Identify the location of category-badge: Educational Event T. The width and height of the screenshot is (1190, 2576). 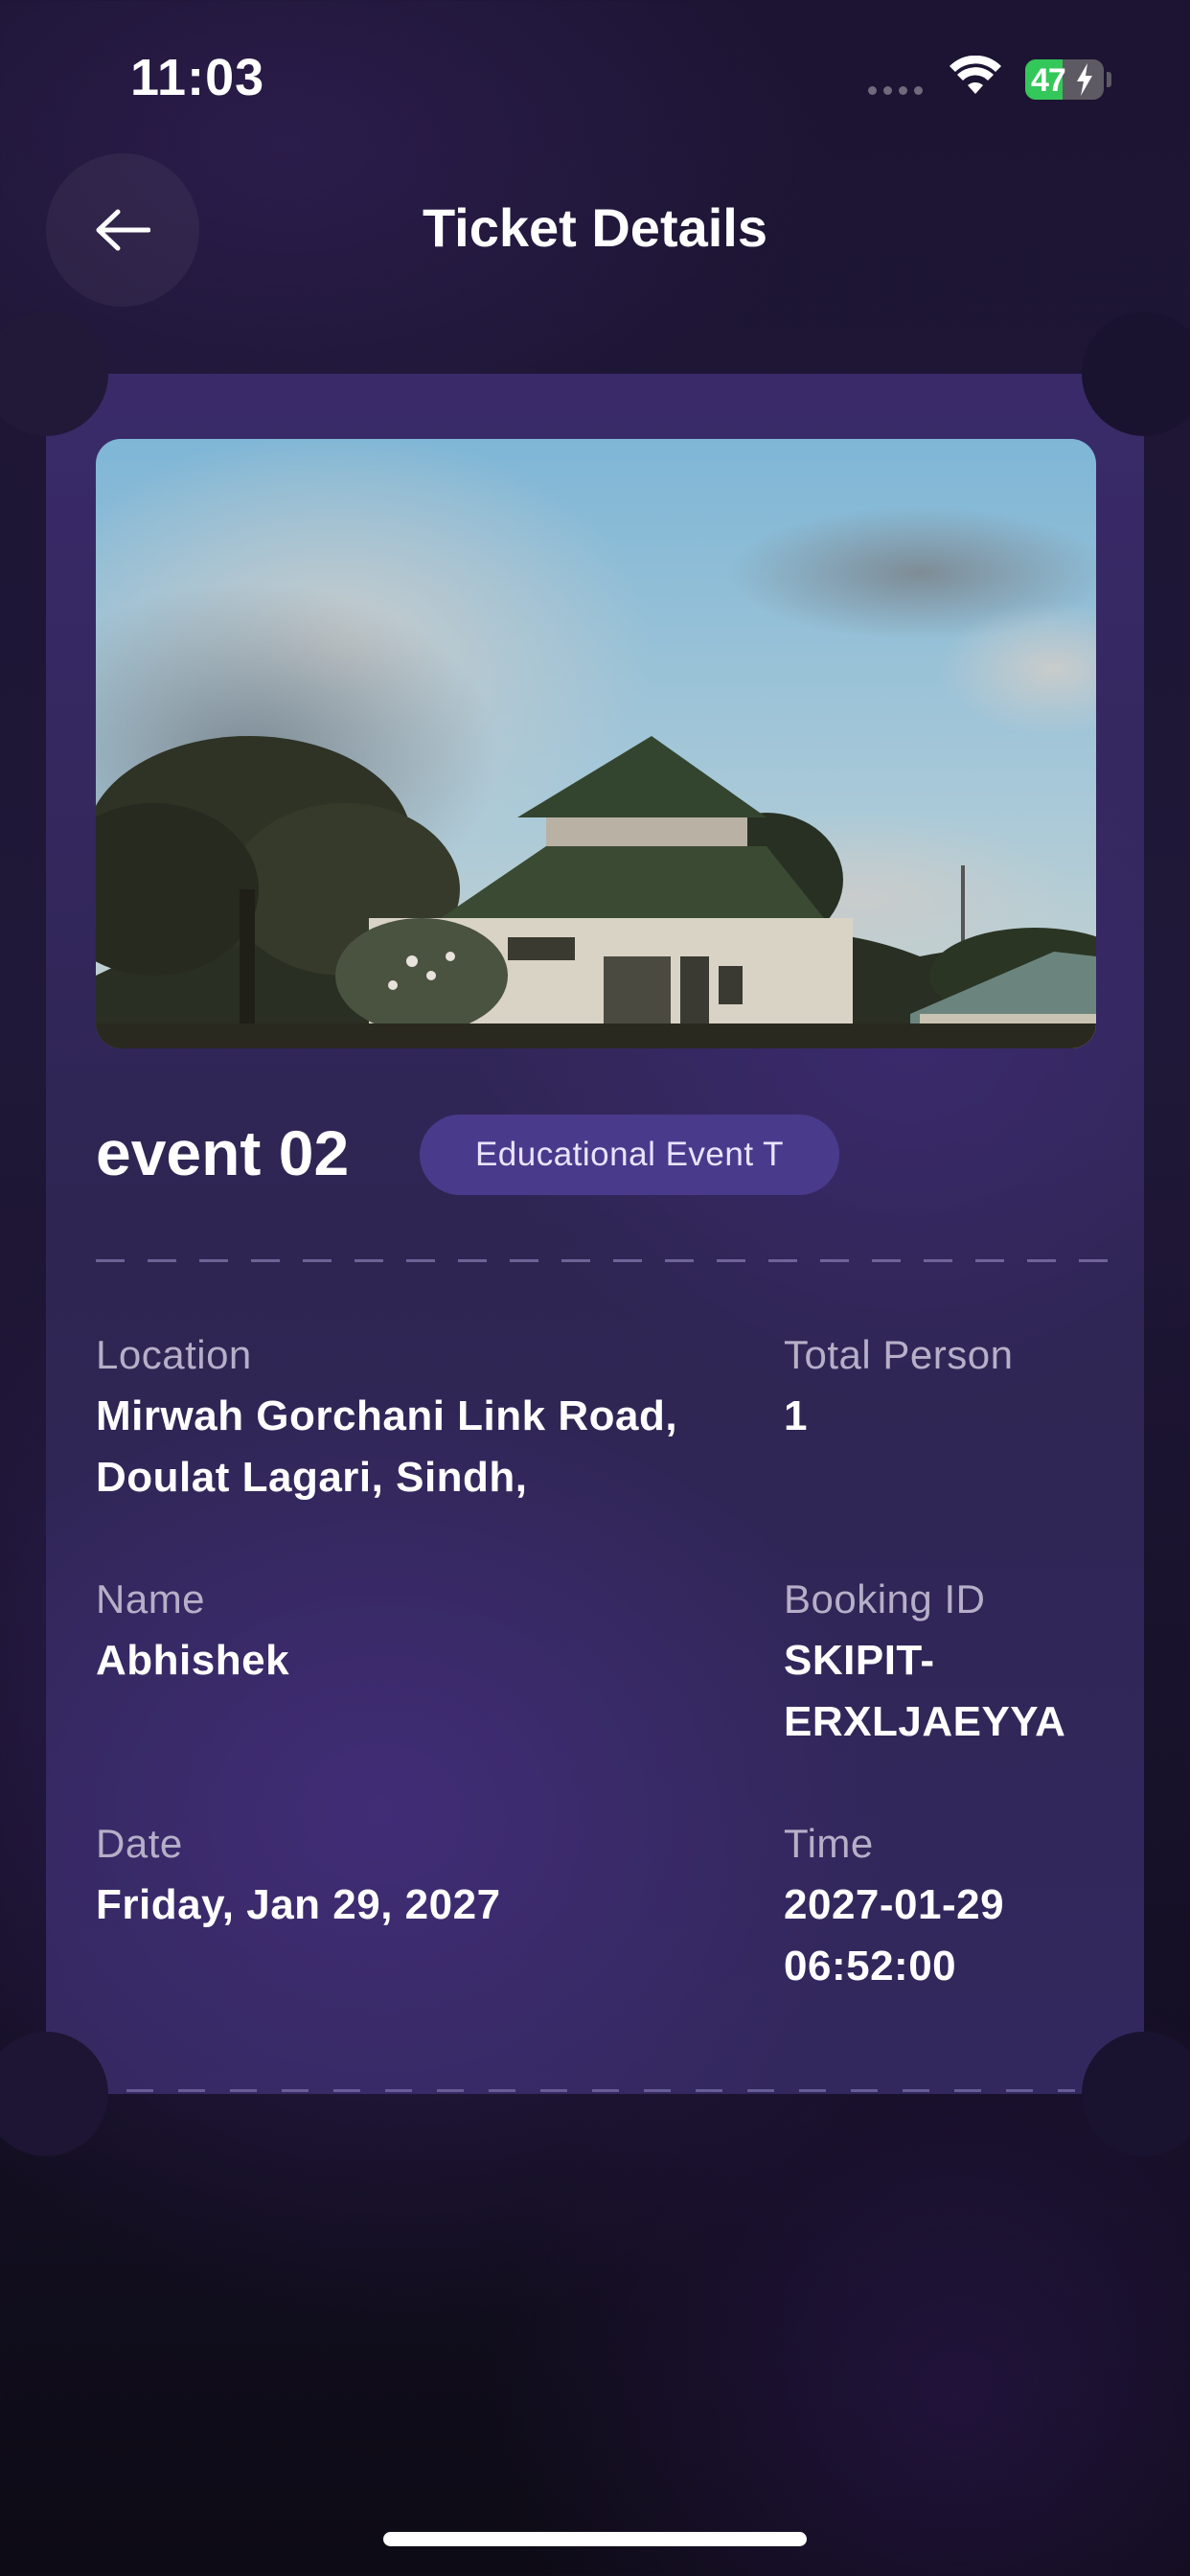
(630, 1155).